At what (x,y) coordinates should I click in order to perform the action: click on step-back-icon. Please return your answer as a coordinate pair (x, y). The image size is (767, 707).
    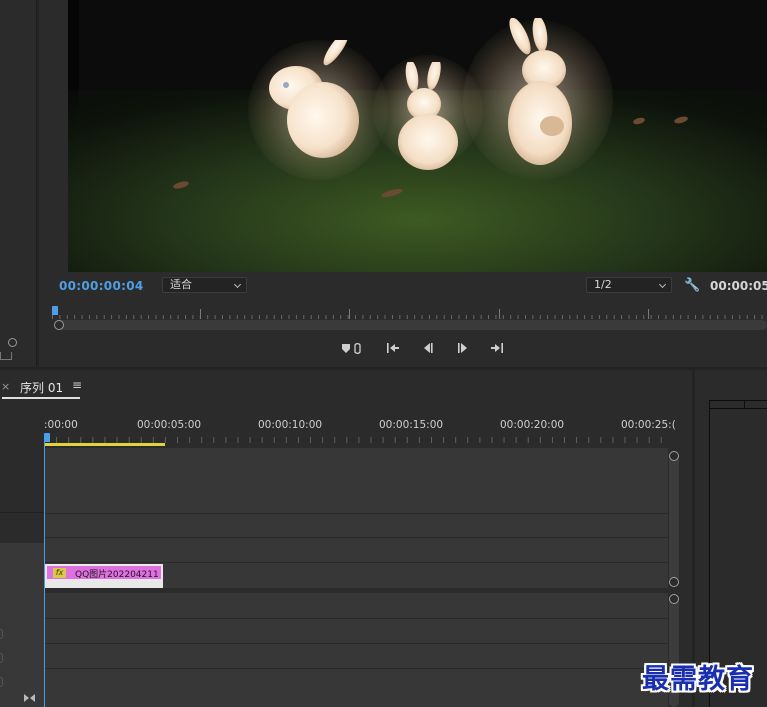
    Looking at the image, I should click on (428, 348).